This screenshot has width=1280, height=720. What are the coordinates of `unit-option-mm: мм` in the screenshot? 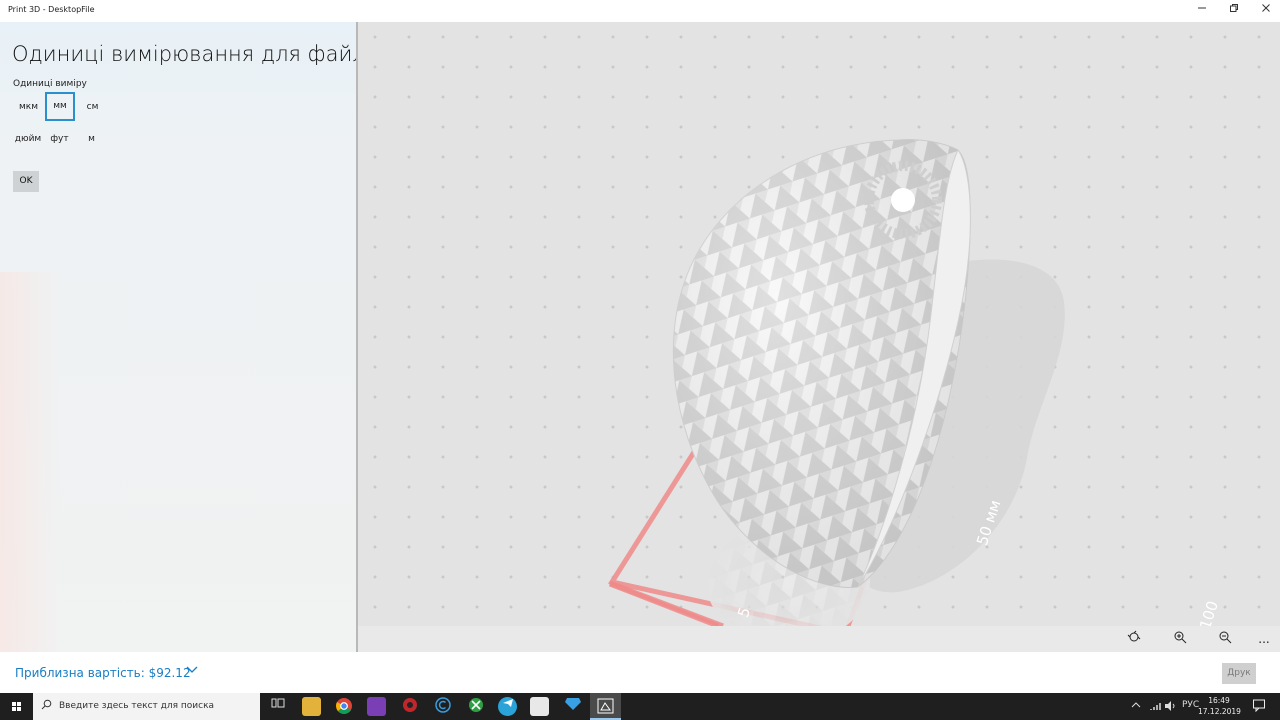 It's located at (60, 106).